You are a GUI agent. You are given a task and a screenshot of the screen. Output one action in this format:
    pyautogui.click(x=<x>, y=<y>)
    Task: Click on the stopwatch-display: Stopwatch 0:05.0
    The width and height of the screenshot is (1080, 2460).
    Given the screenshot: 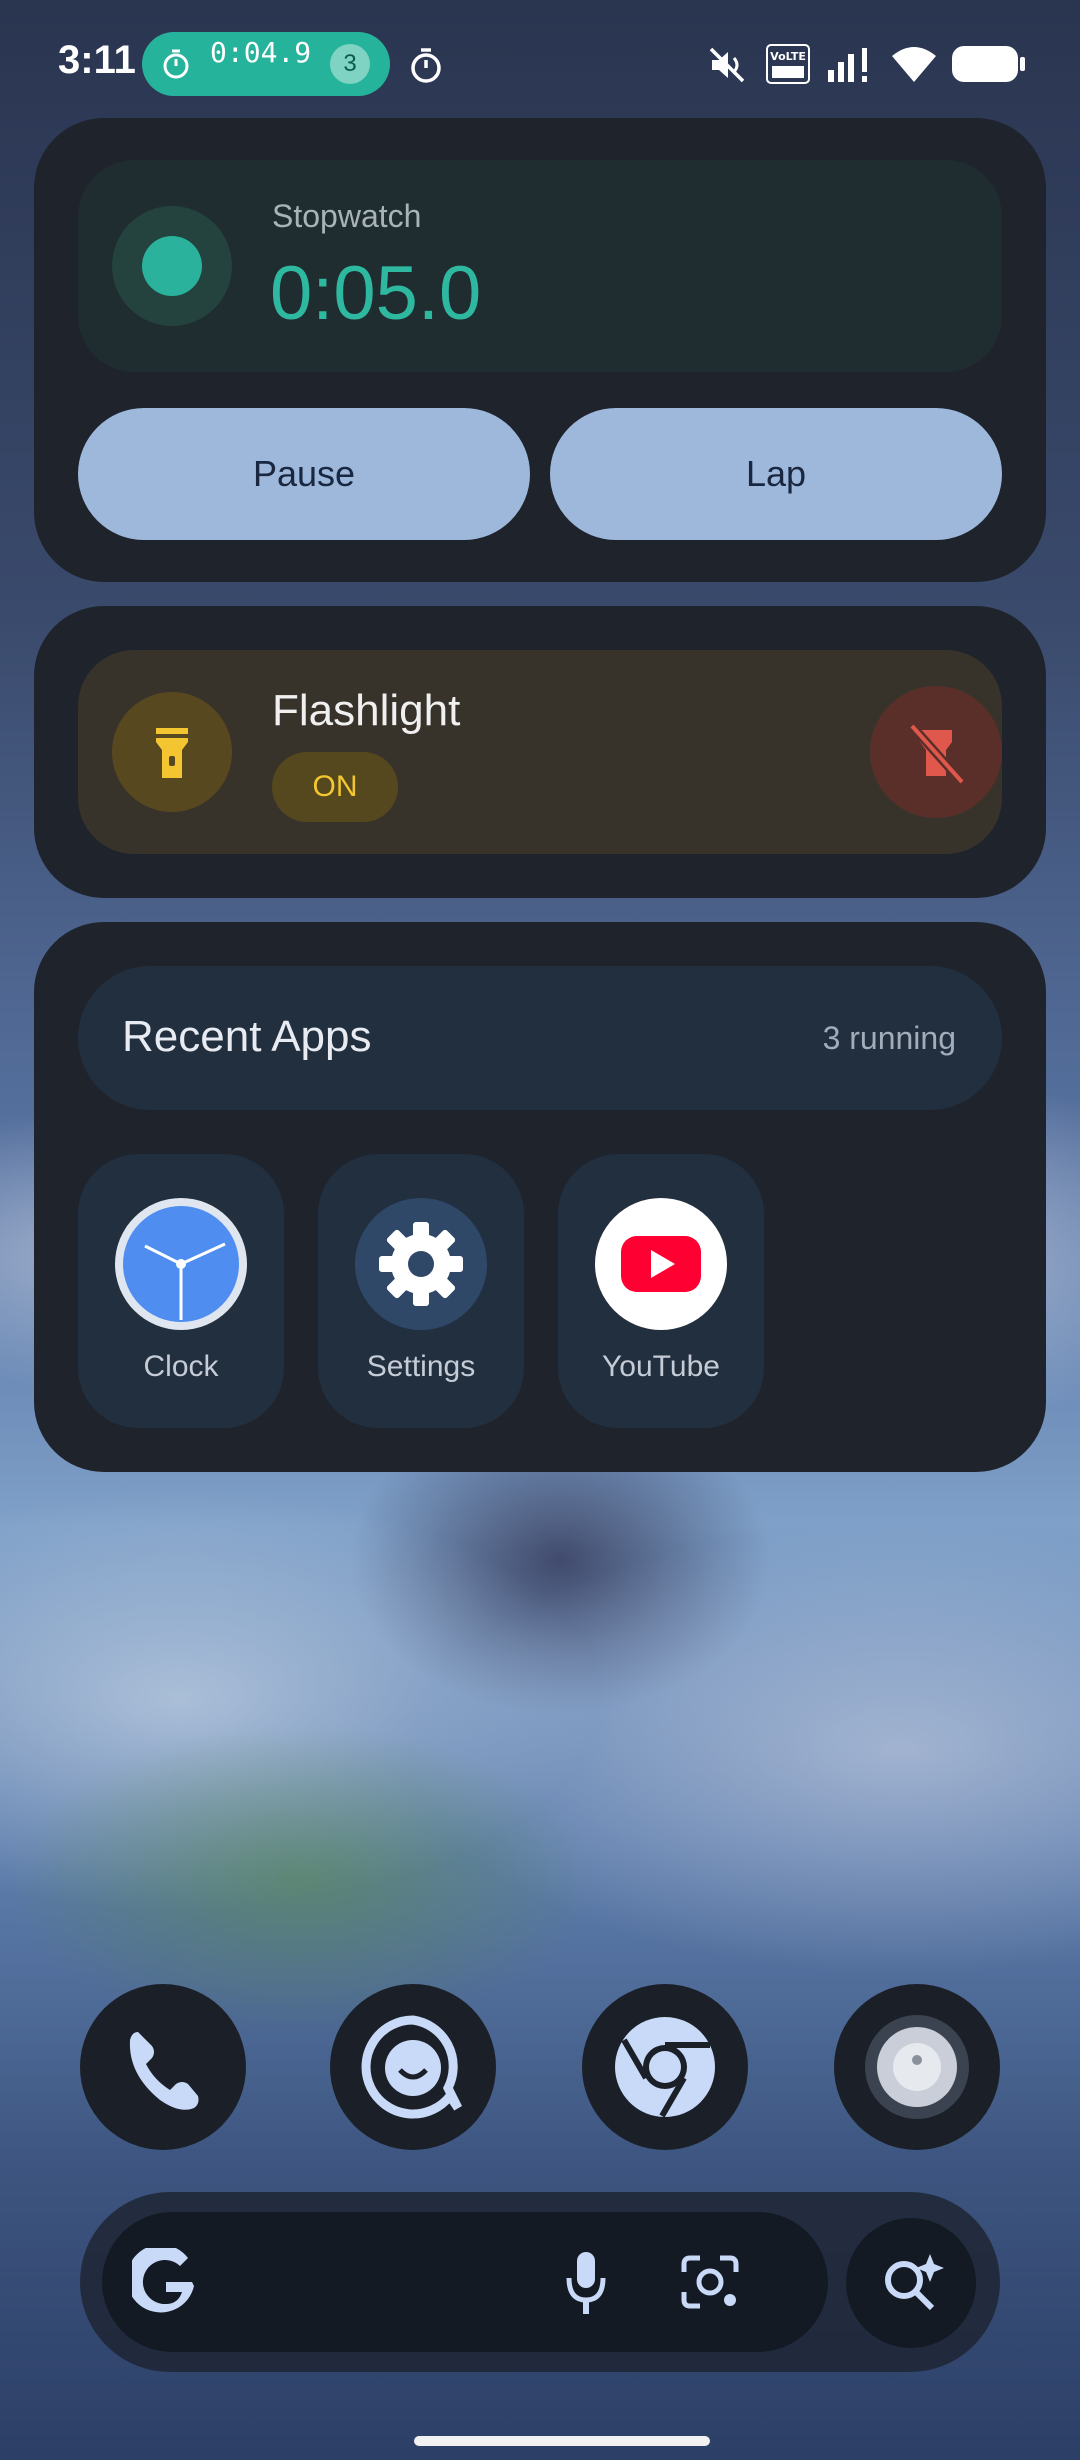 What is the action you would take?
    pyautogui.click(x=540, y=266)
    